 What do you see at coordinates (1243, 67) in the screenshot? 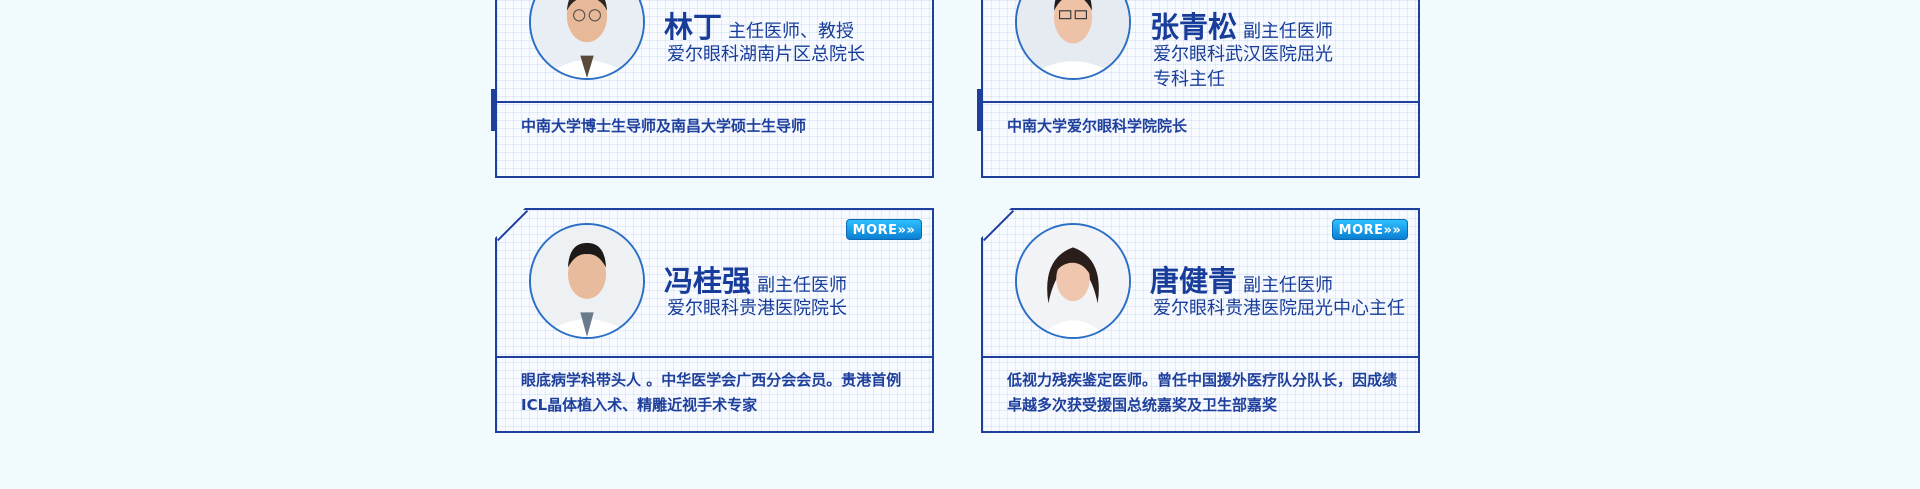
I see `doctor-role: 爱尔眼科武汉医院屈光 专科主任` at bounding box center [1243, 67].